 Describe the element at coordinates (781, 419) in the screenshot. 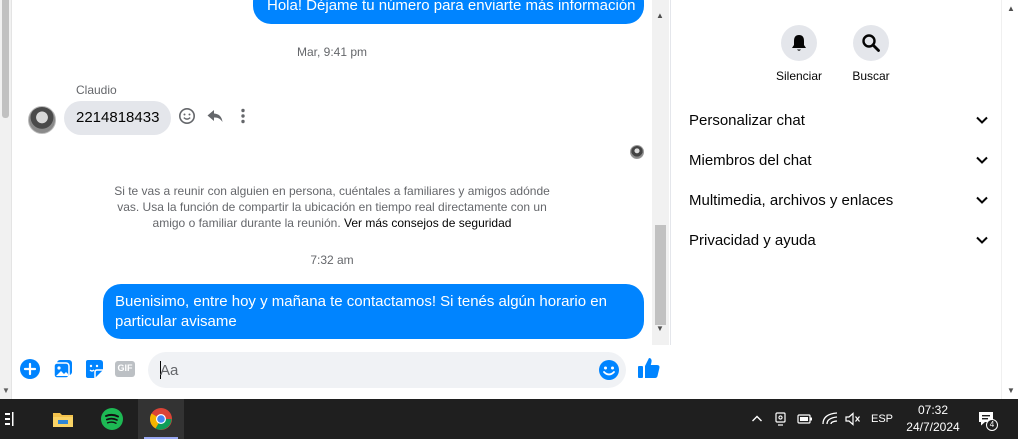

I see `meet-now-icon` at that location.